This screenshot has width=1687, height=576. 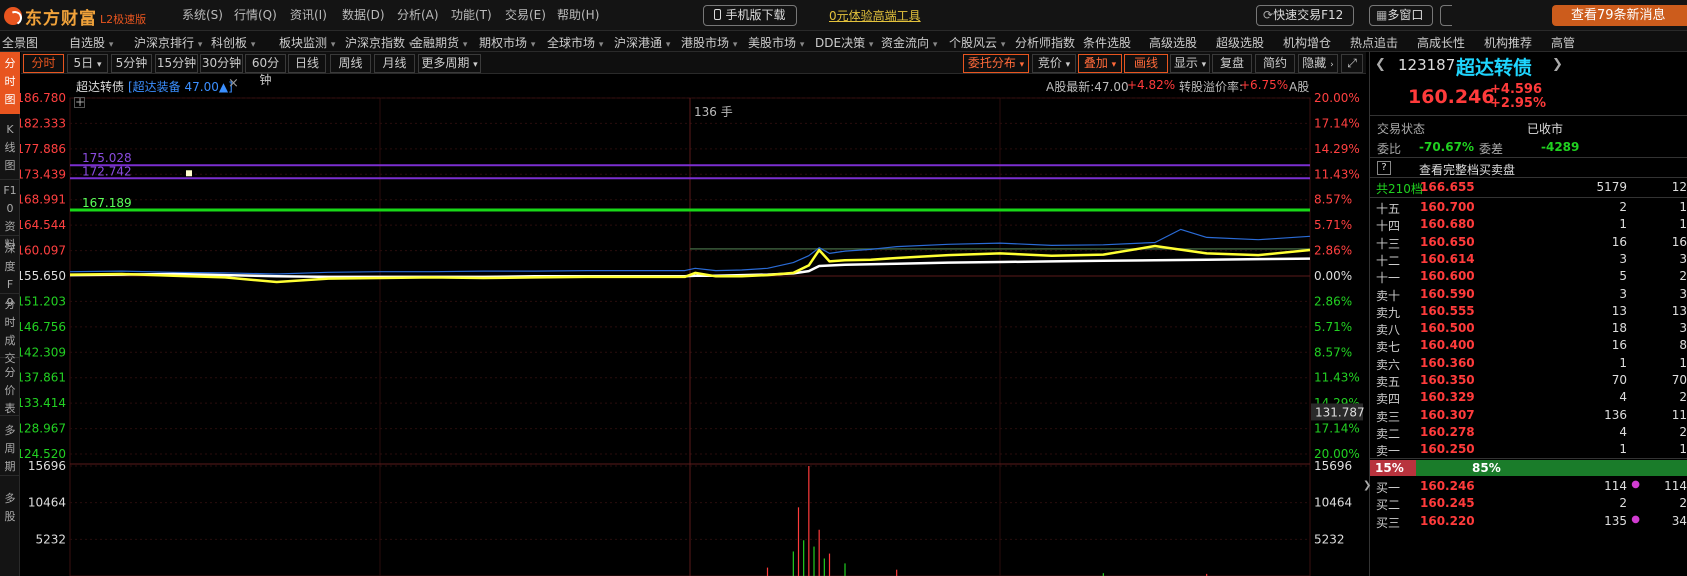 What do you see at coordinates (1305, 15) in the screenshot?
I see `quick-trade-button: ⟳快速交易F12` at bounding box center [1305, 15].